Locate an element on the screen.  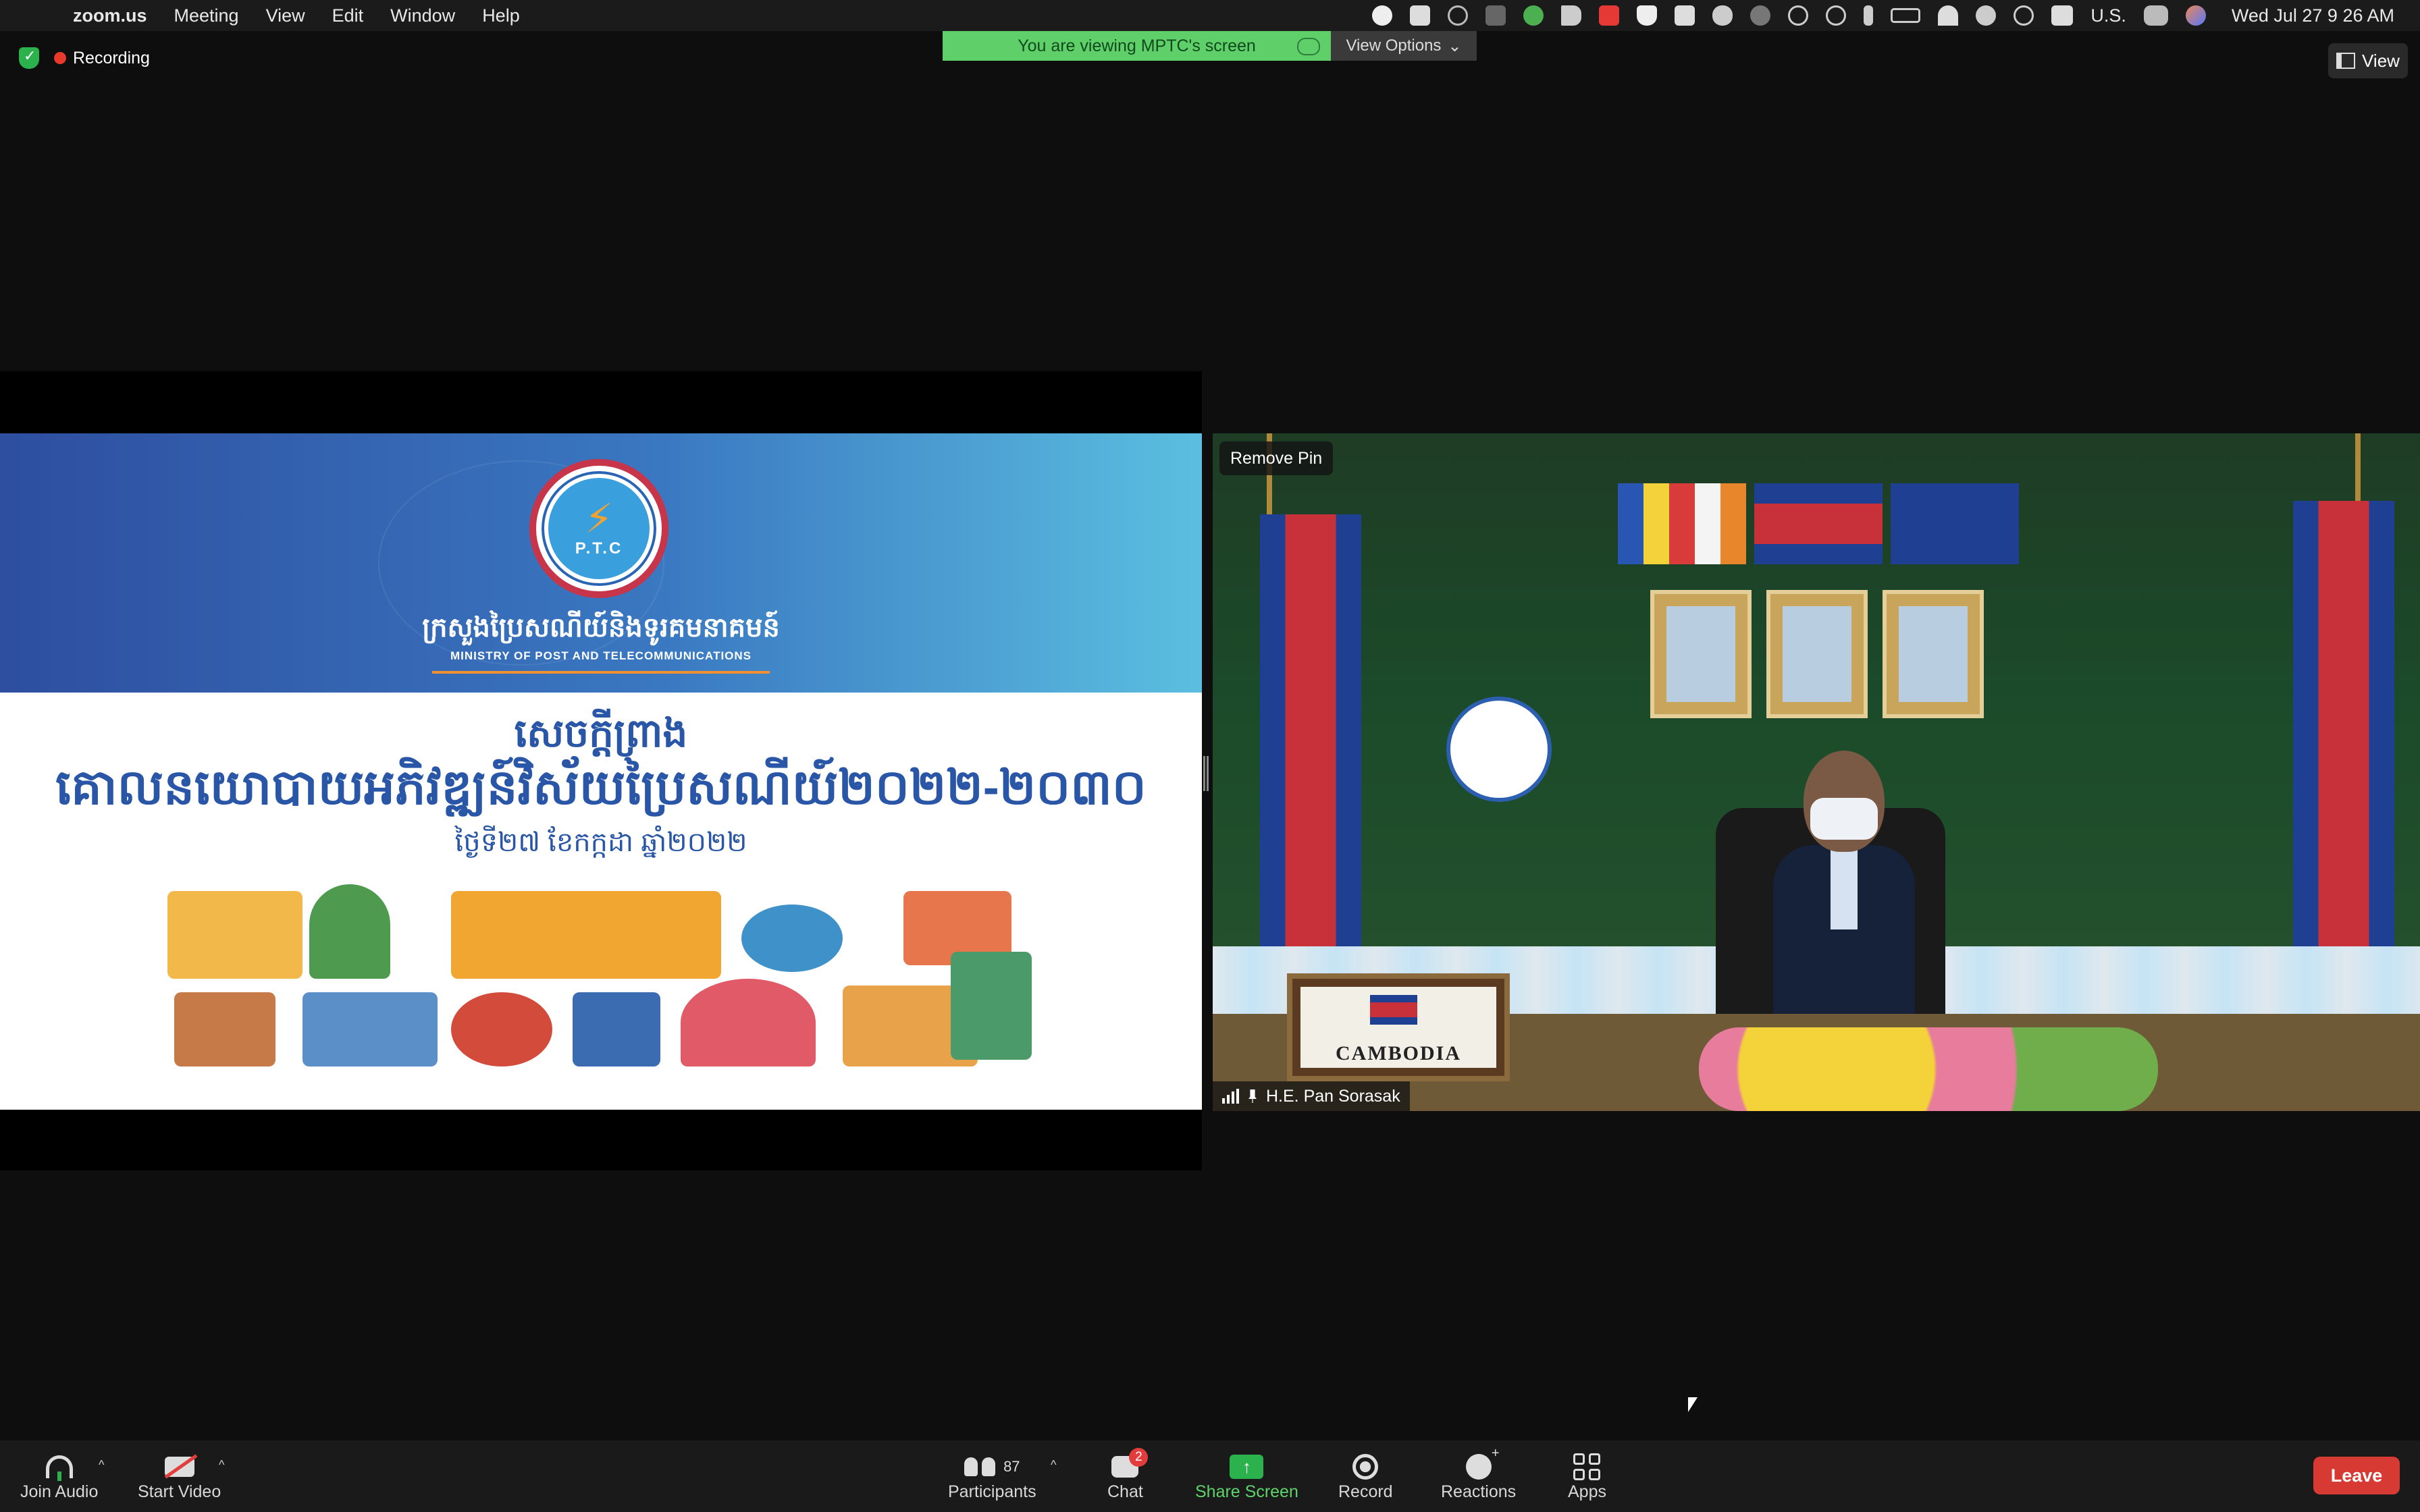
participants-icon is located at coordinates (971, 1466).